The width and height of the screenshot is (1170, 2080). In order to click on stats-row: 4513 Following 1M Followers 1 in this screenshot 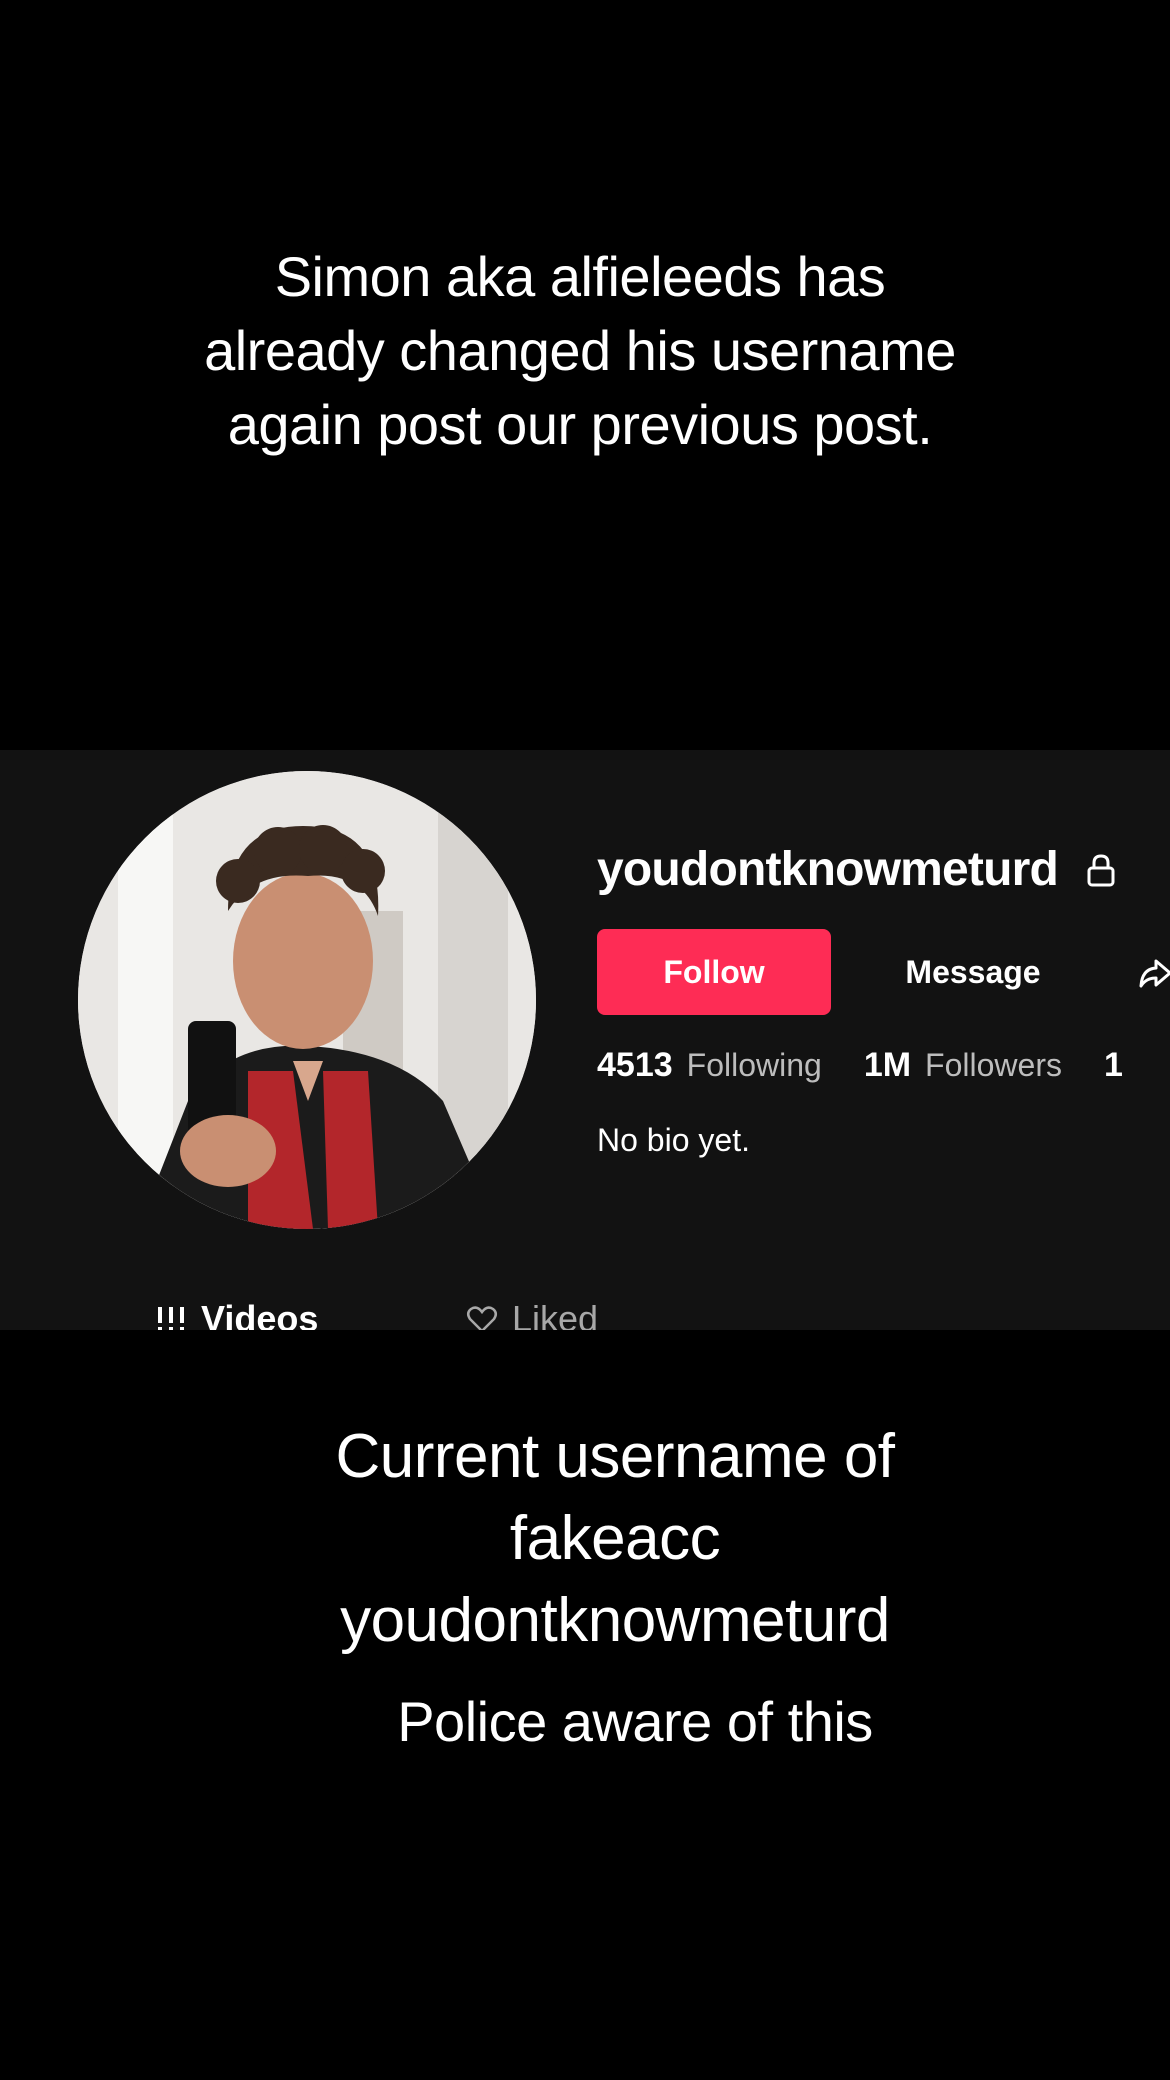, I will do `click(883, 1065)`.